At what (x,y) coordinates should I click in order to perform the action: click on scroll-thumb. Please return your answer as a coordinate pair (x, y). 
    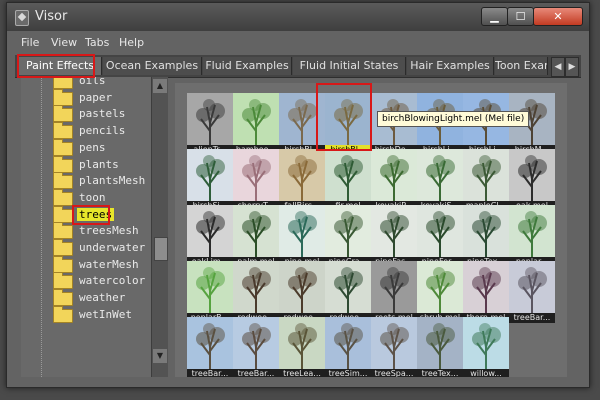
    Looking at the image, I should click on (161, 249).